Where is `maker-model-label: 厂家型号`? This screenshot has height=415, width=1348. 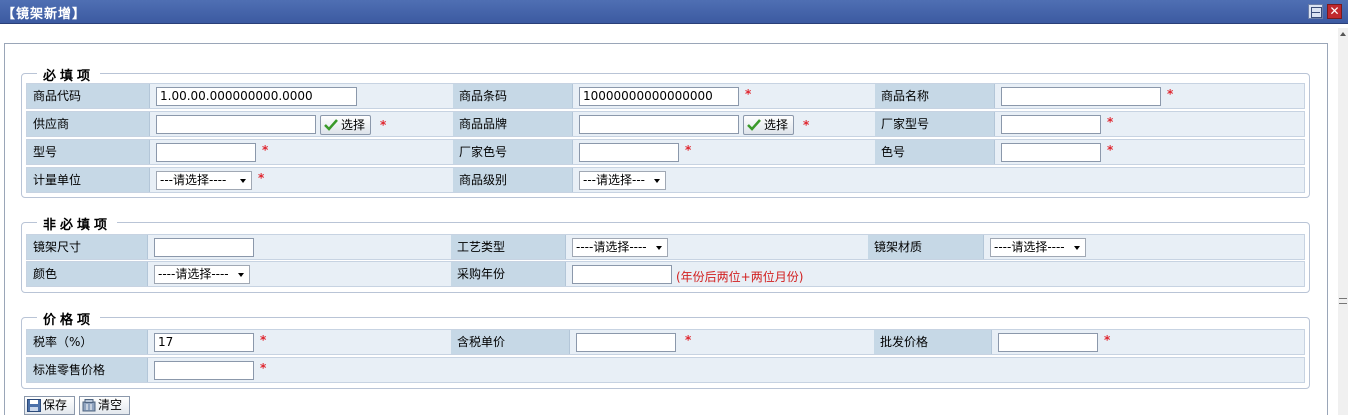
maker-model-label: 厂家型号 is located at coordinates (935, 124).